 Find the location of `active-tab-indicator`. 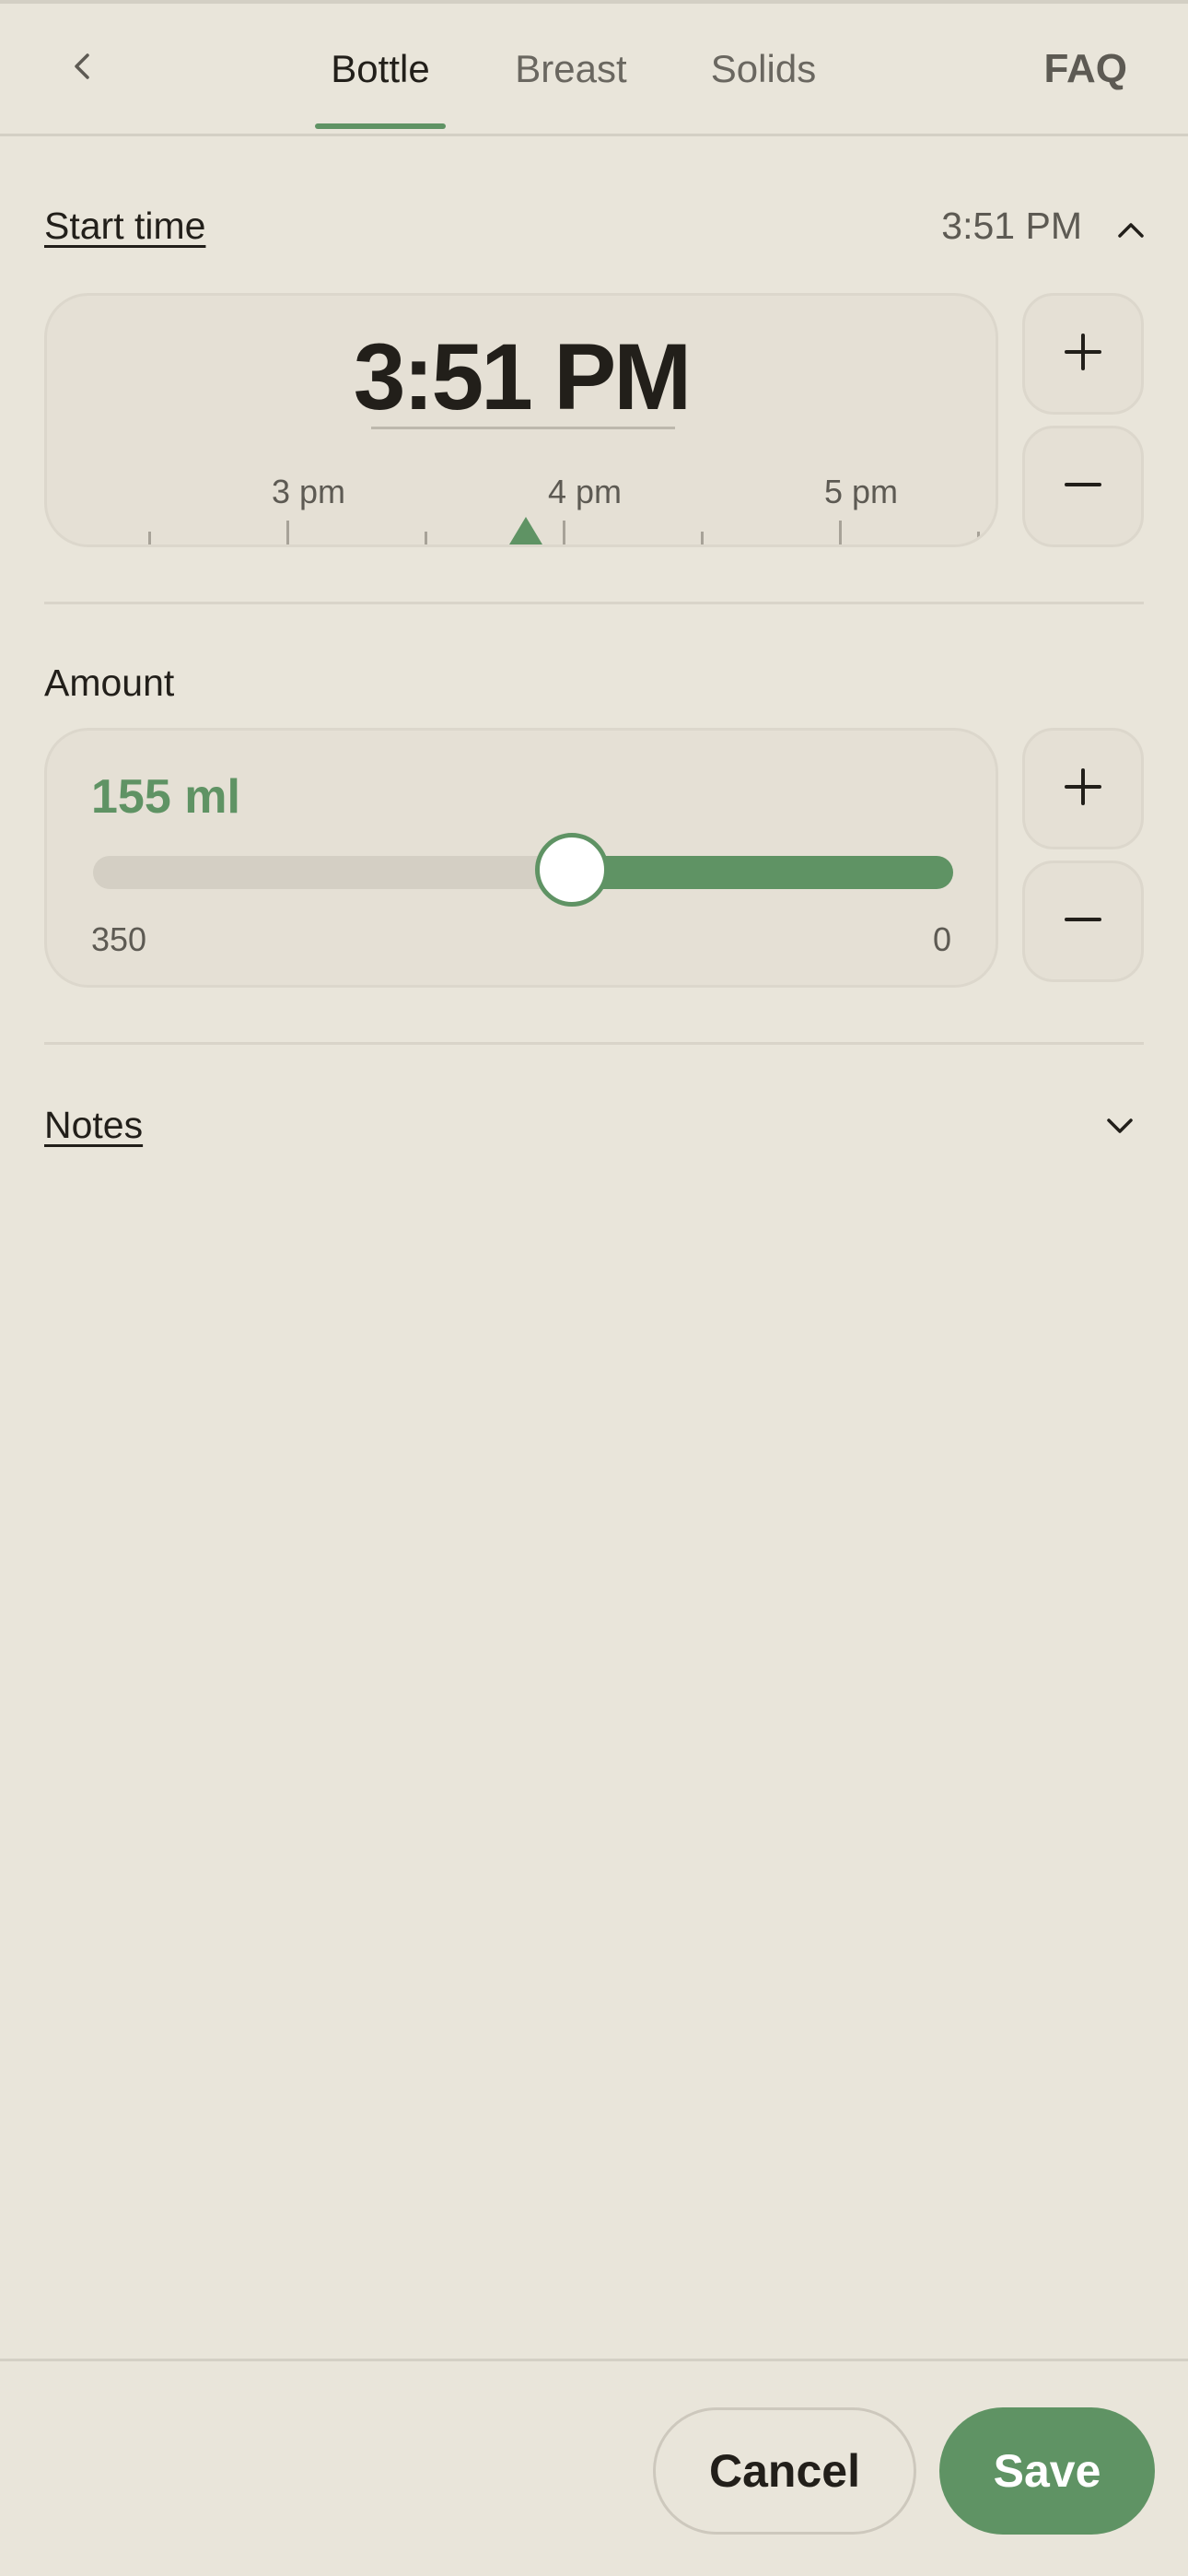

active-tab-indicator is located at coordinates (380, 126).